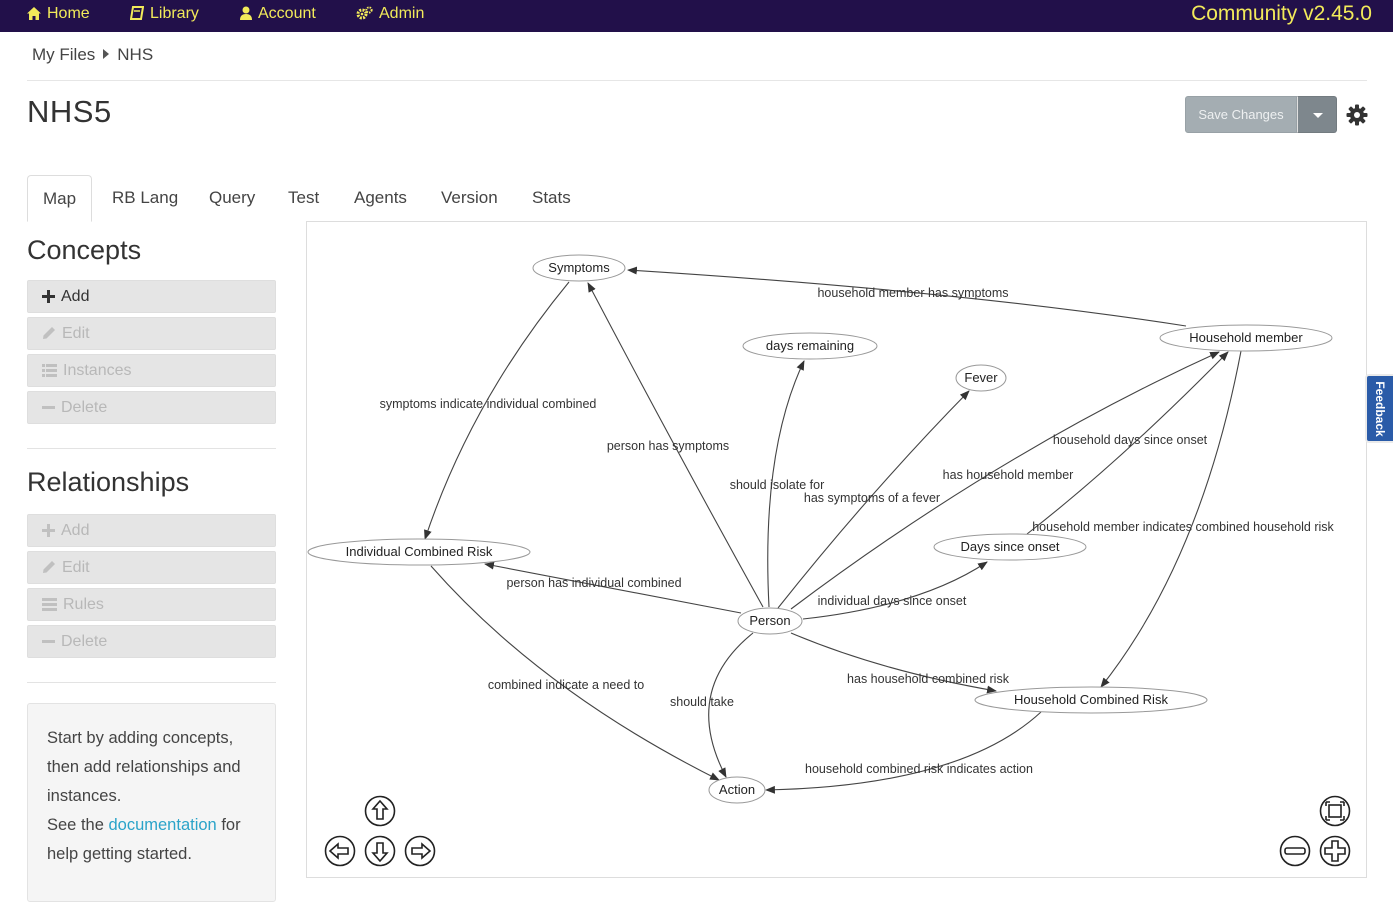  I want to click on node-household-member-label: Household member, so click(1246, 337).